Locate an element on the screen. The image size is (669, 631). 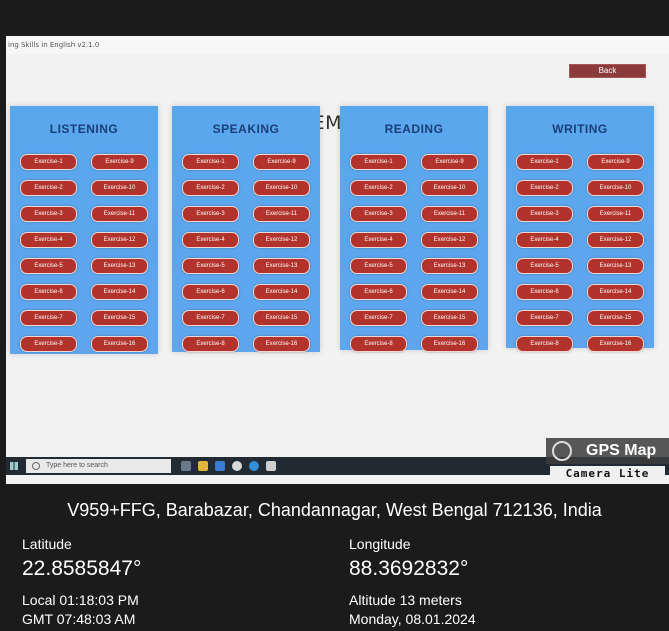
edge-icon is located at coordinates (254, 466).